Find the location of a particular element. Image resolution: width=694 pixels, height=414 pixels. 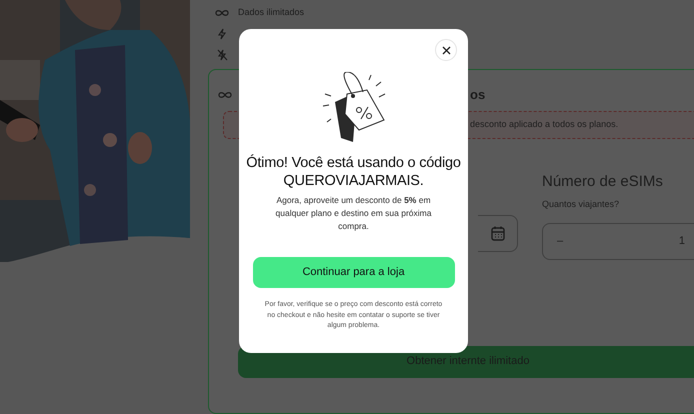

modal-heading: Ótimo! Você está usando o código QUEROVIAJARMAIS. is located at coordinates (353, 172).